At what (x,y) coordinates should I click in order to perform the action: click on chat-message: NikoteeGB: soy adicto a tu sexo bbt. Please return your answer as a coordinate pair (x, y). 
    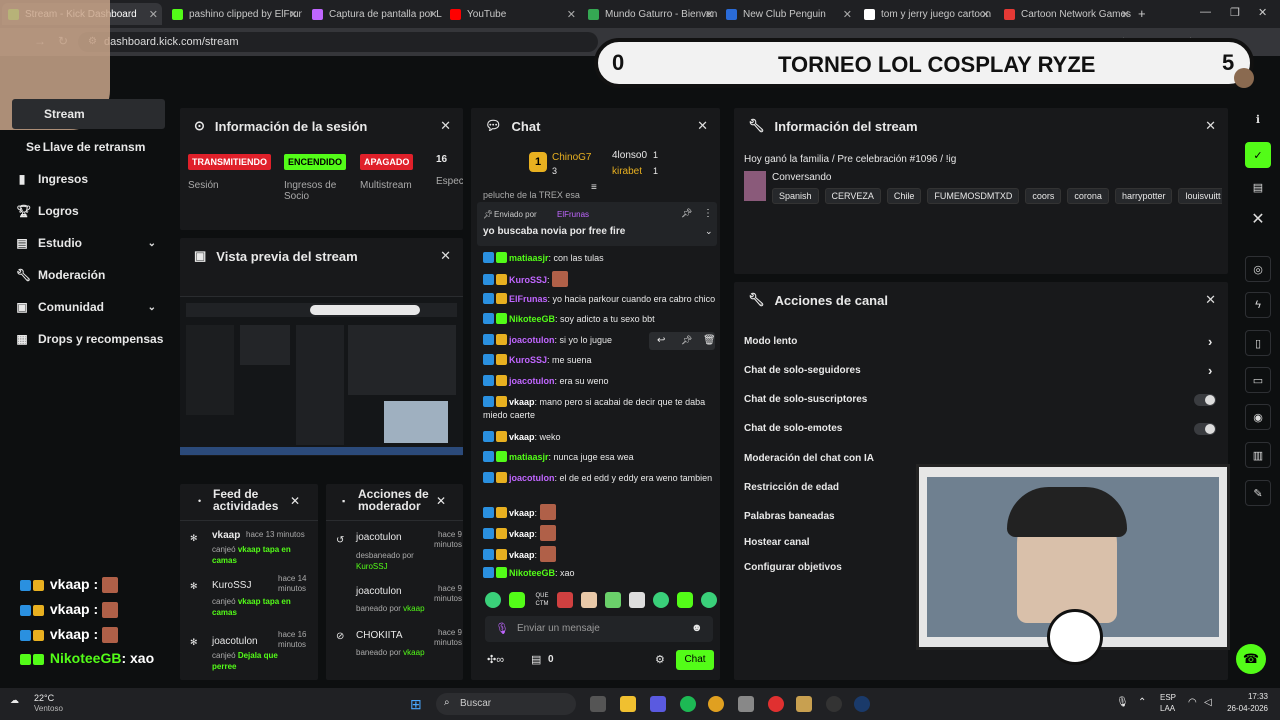
    Looking at the image, I should click on (600, 319).